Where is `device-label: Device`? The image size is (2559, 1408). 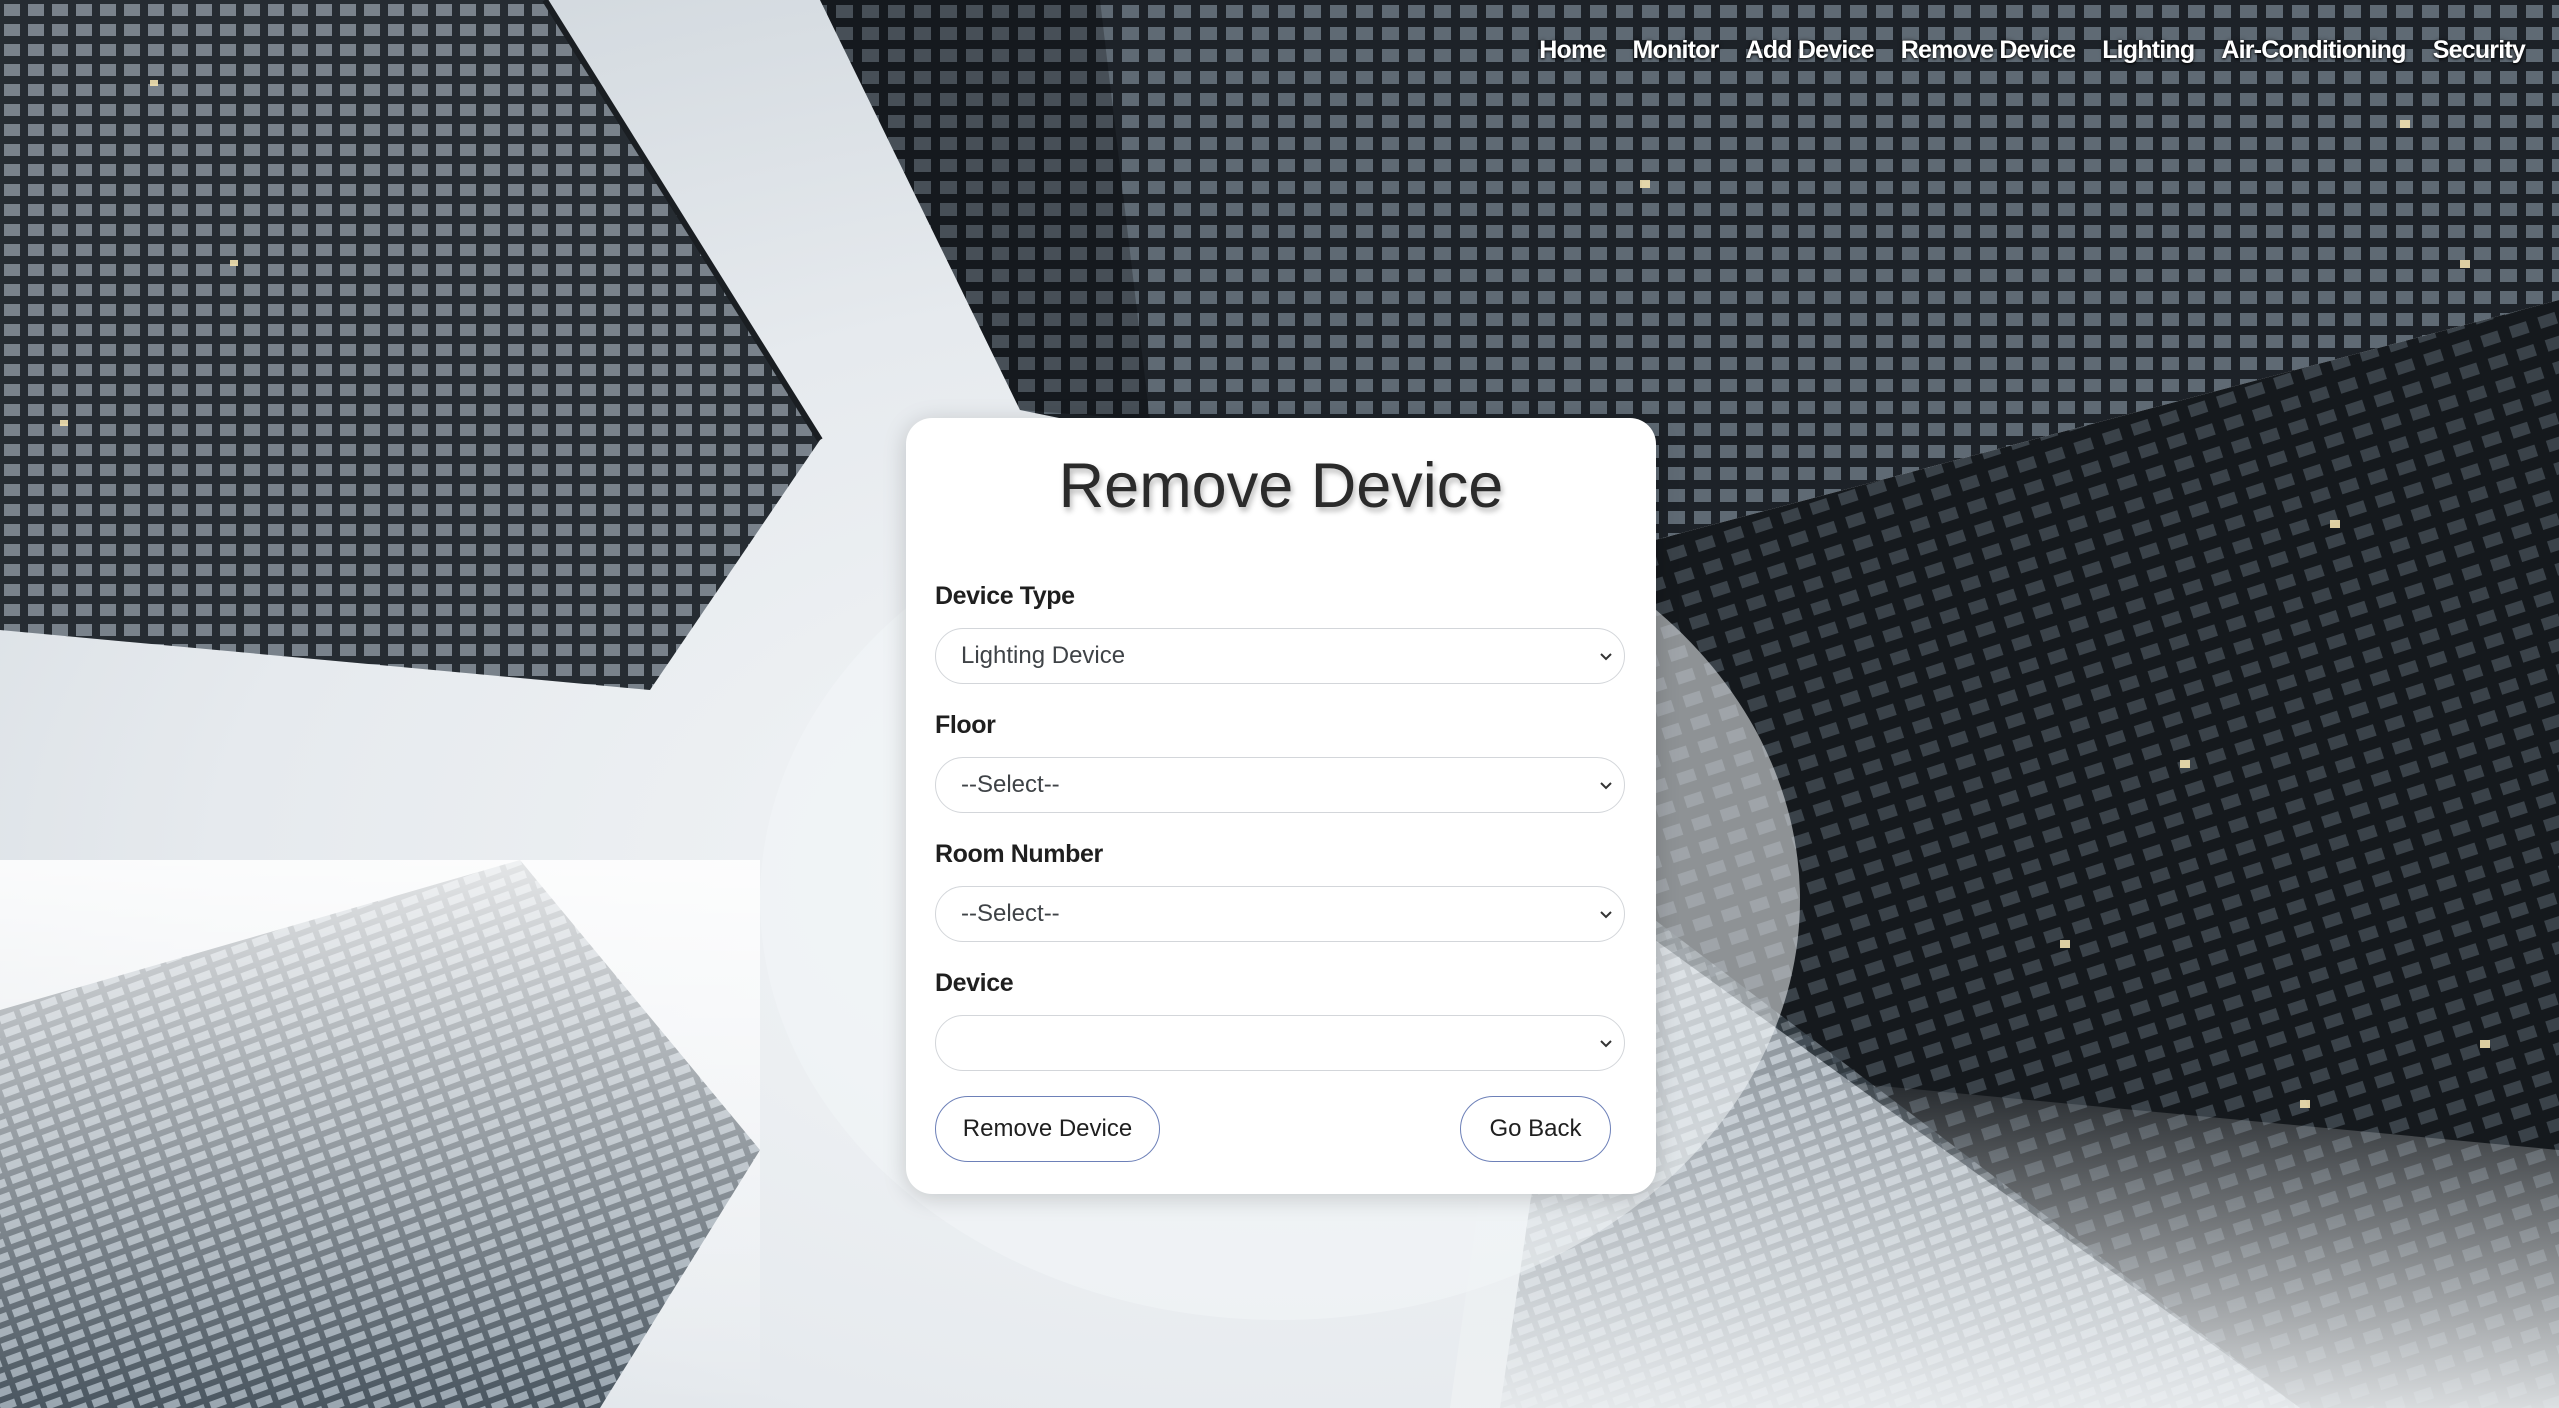 device-label: Device is located at coordinates (974, 983).